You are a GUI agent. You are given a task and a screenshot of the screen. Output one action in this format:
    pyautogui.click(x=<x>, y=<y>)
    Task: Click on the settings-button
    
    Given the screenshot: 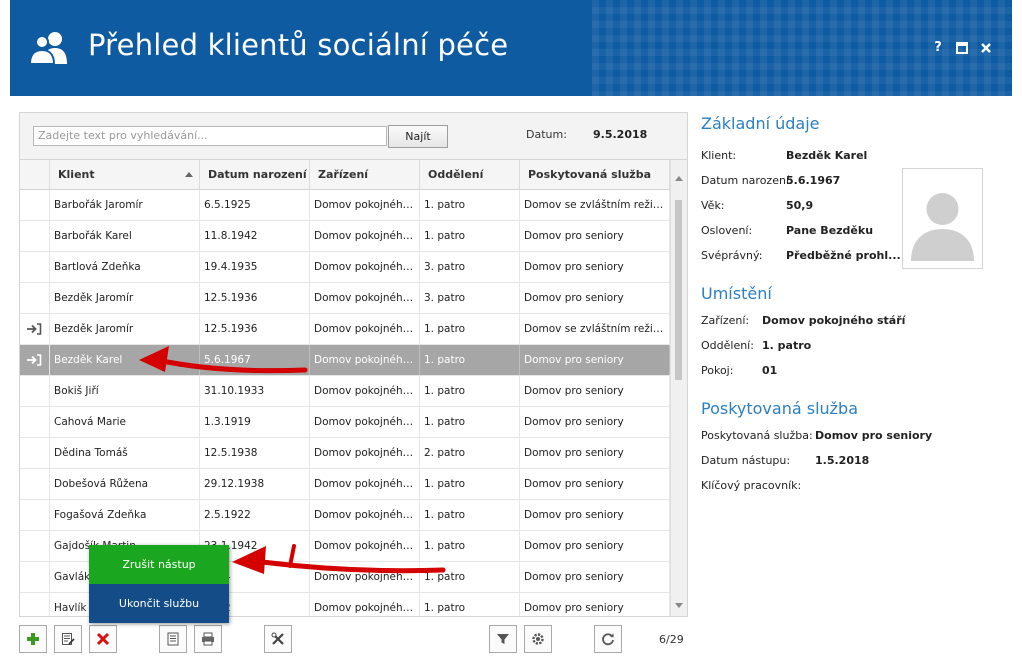 What is the action you would take?
    pyautogui.click(x=538, y=639)
    